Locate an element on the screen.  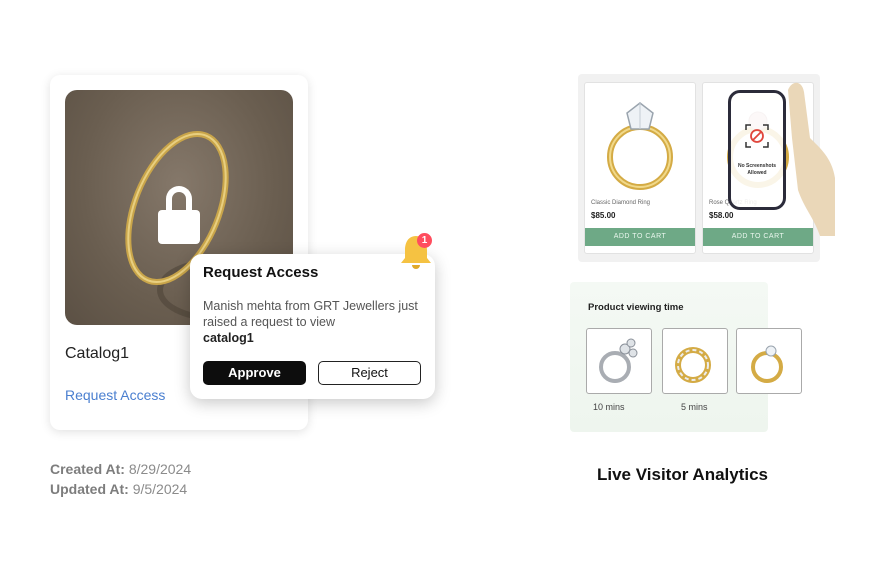
gold-diamond-ring-image is located at coordinates (767, 364).